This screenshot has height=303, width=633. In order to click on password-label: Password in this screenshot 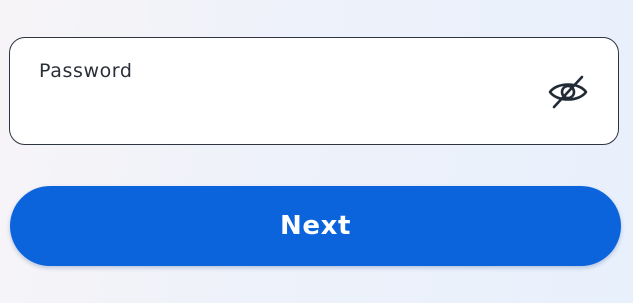, I will do `click(86, 71)`.